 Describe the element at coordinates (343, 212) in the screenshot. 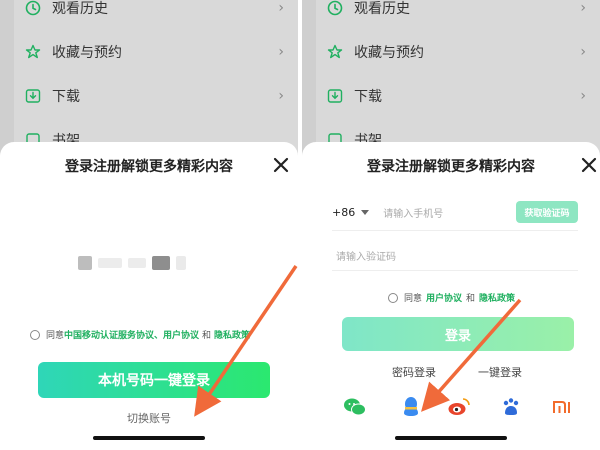

I see `country-code-select: +86` at that location.